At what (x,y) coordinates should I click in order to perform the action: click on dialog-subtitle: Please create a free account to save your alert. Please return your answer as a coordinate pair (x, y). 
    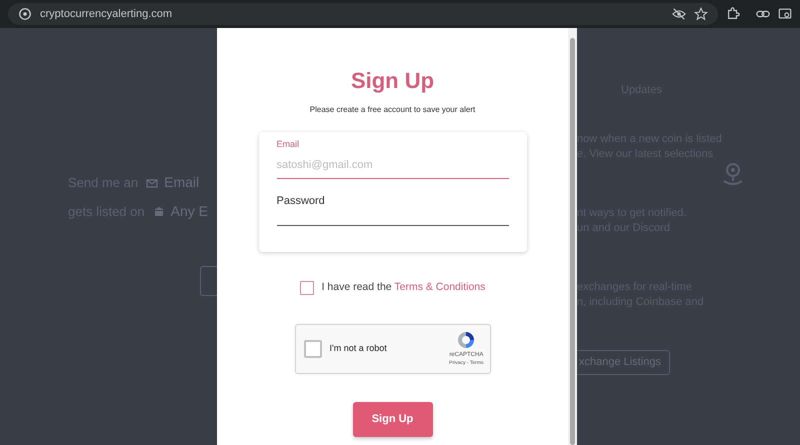
    Looking at the image, I should click on (393, 110).